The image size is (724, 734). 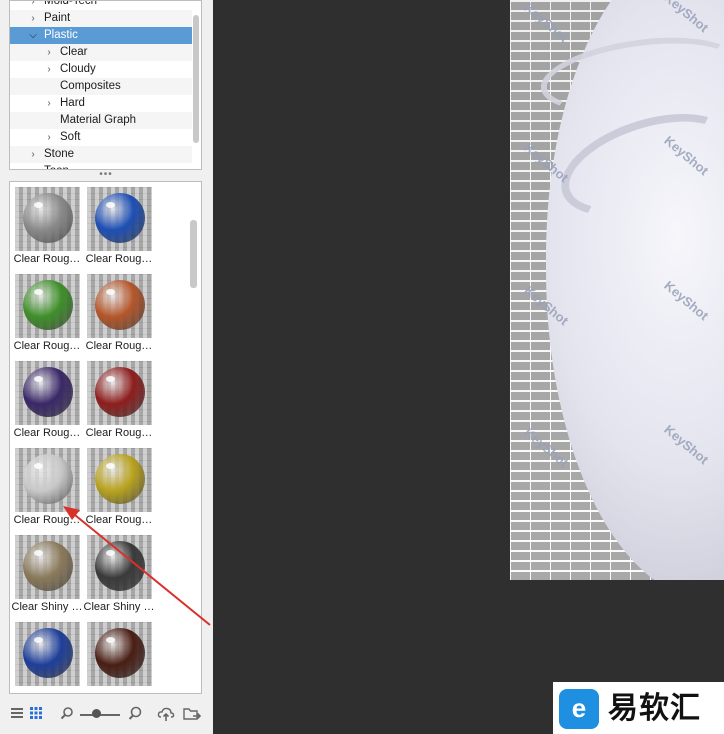 I want to click on tree-item-label: Toon, so click(x=56, y=166).